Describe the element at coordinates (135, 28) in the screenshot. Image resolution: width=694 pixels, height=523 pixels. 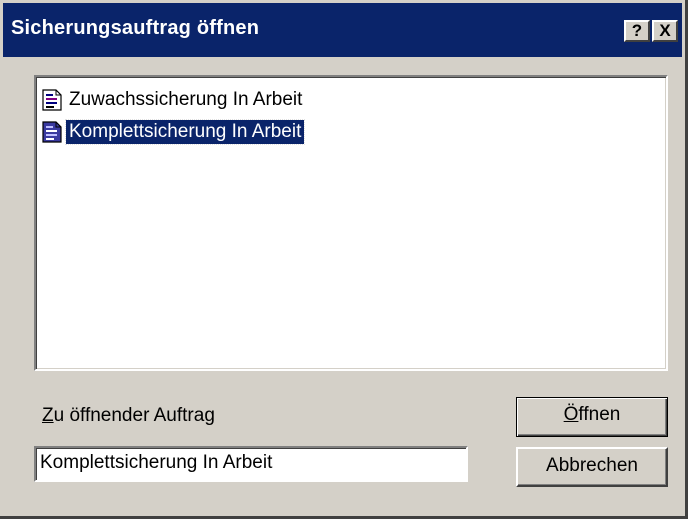
I see `window-title: Sicherungsauftrag öffnen` at that location.